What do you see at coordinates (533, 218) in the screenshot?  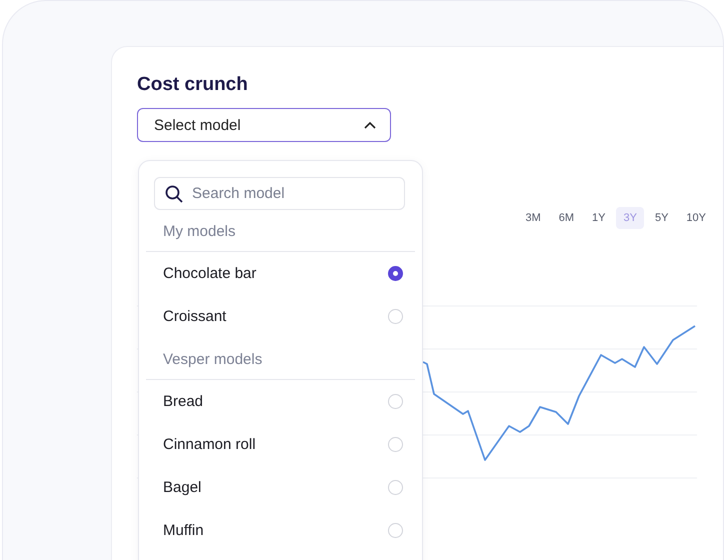 I see `range-tab: 3M` at bounding box center [533, 218].